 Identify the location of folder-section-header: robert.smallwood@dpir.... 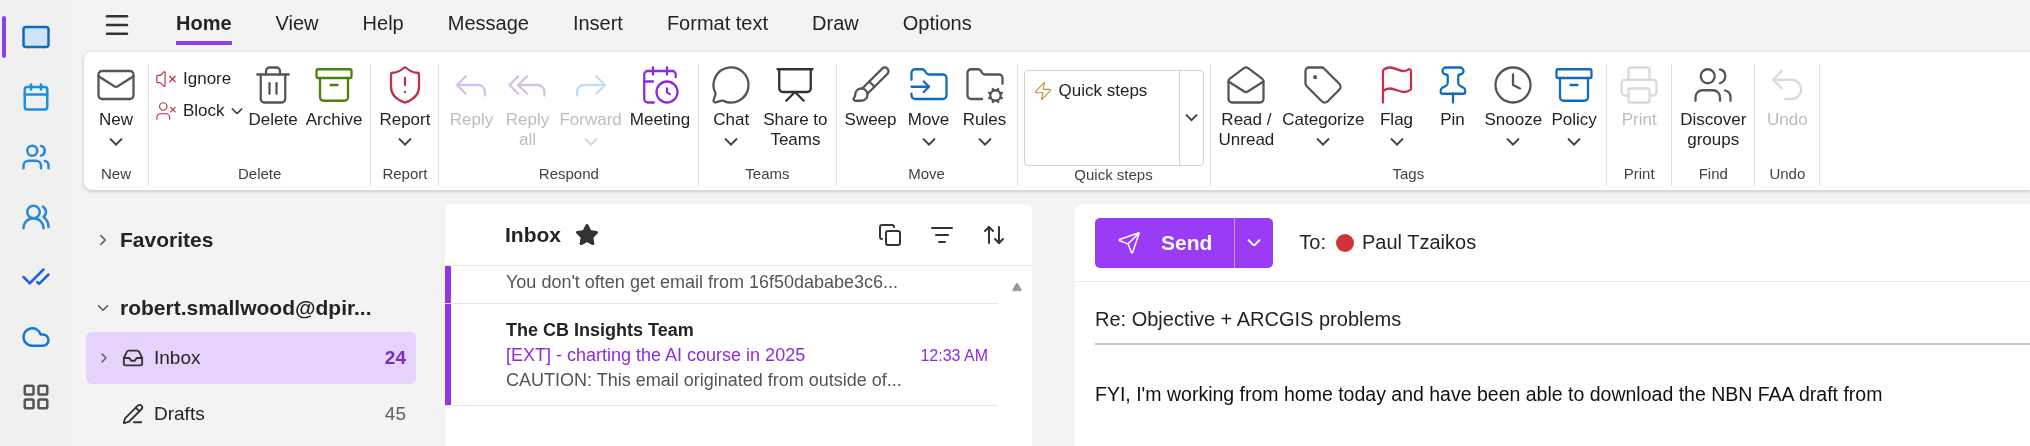
(251, 308).